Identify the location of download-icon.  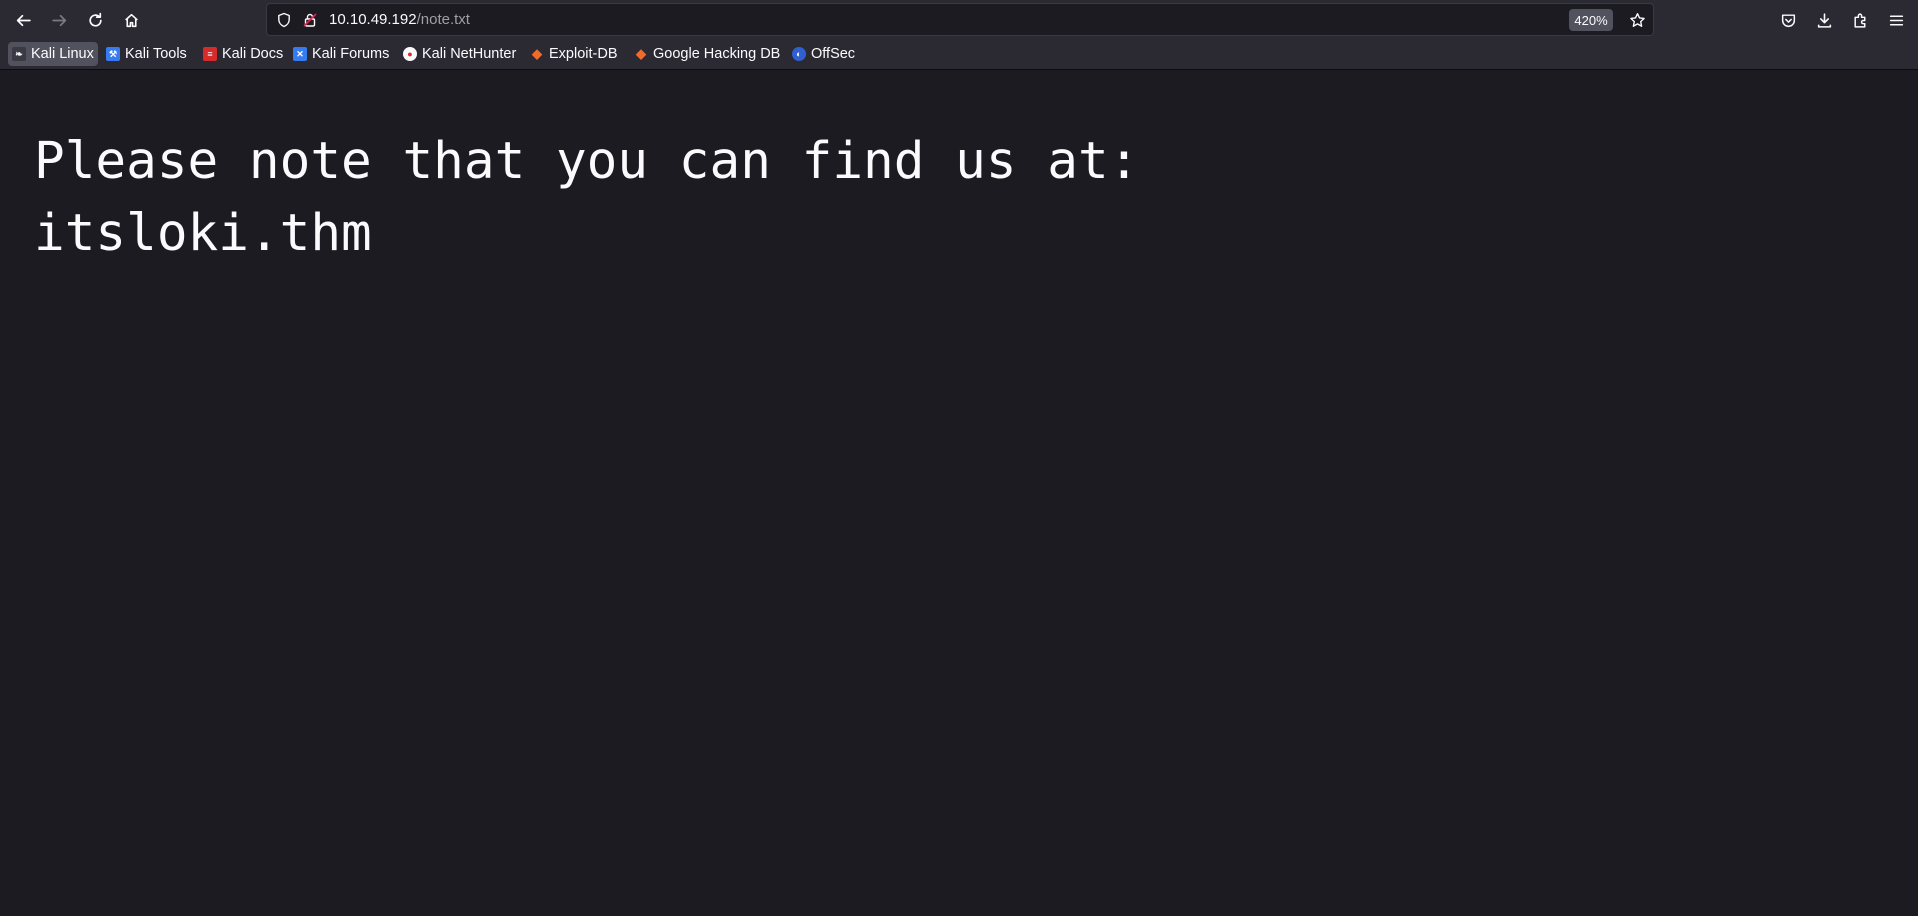
(1824, 20).